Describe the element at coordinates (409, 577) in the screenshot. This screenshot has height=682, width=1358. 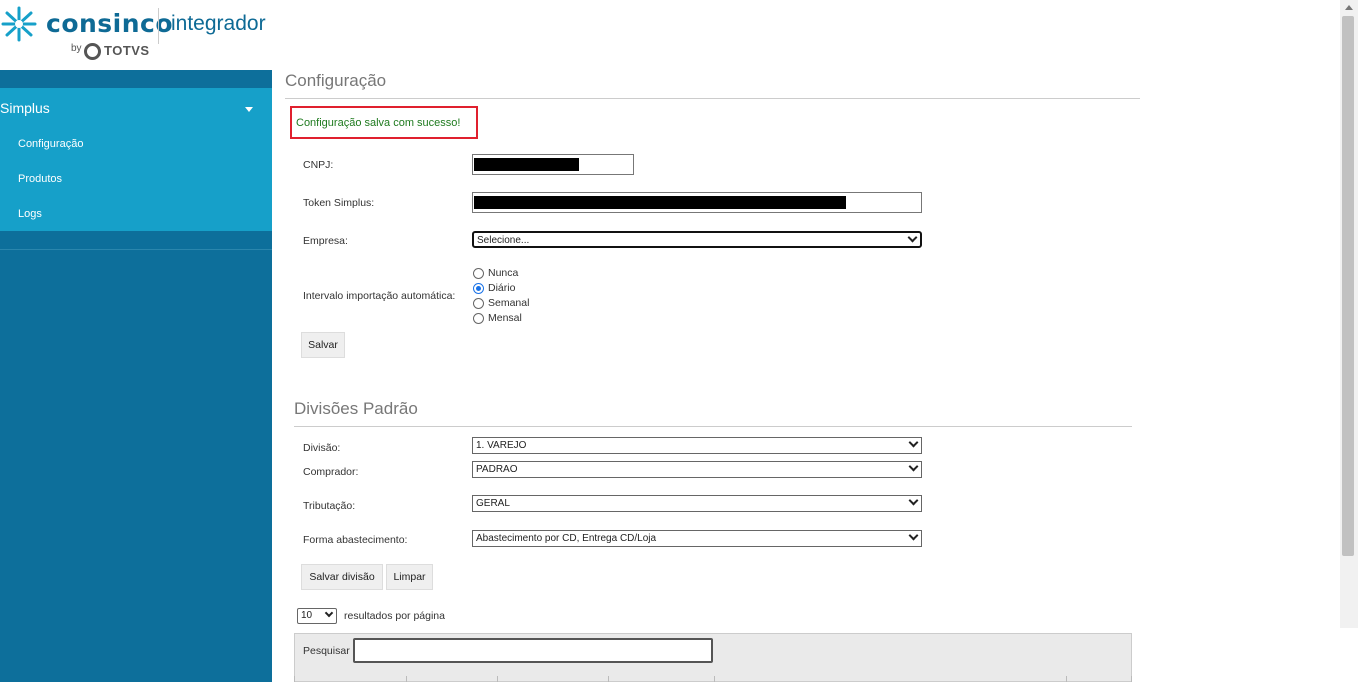
I see `clear-button: Limpar` at that location.